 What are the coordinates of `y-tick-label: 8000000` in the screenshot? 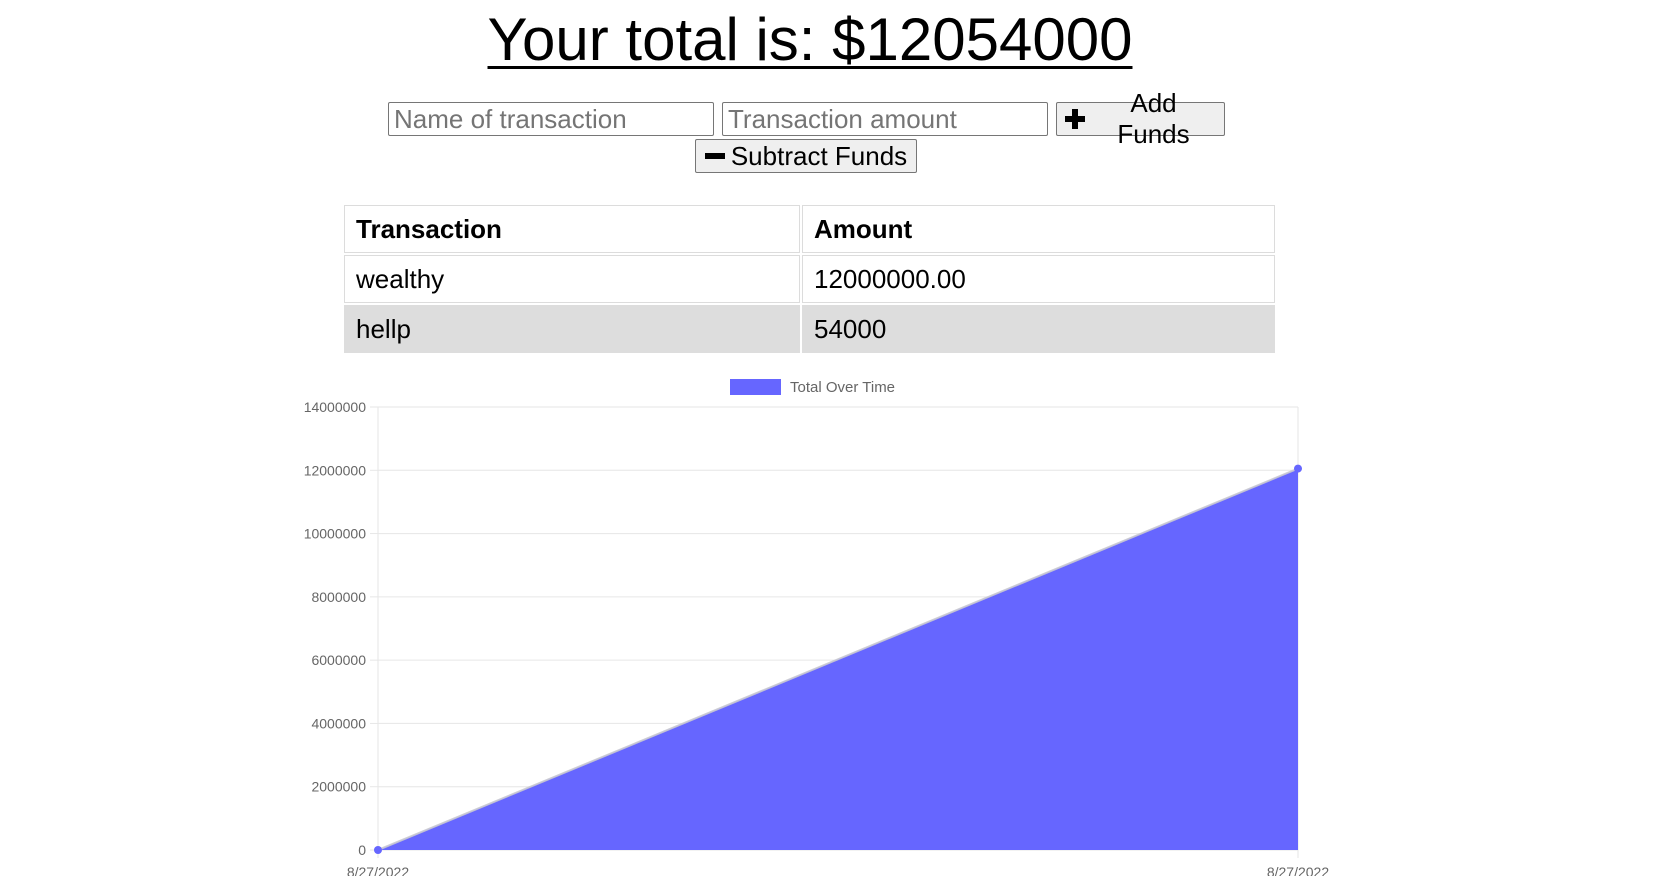 It's located at (338, 597).